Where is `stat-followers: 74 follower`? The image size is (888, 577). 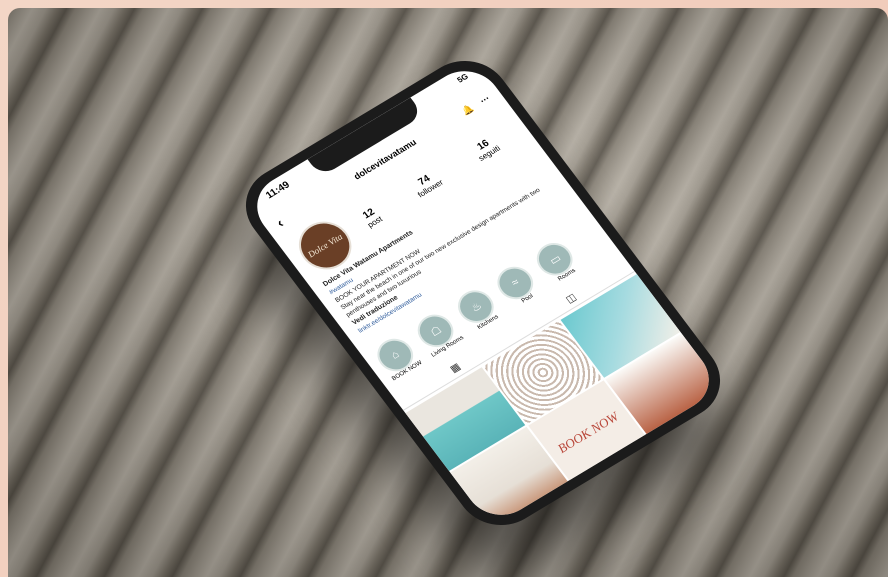
stat-followers: 74 follower is located at coordinates (427, 184).